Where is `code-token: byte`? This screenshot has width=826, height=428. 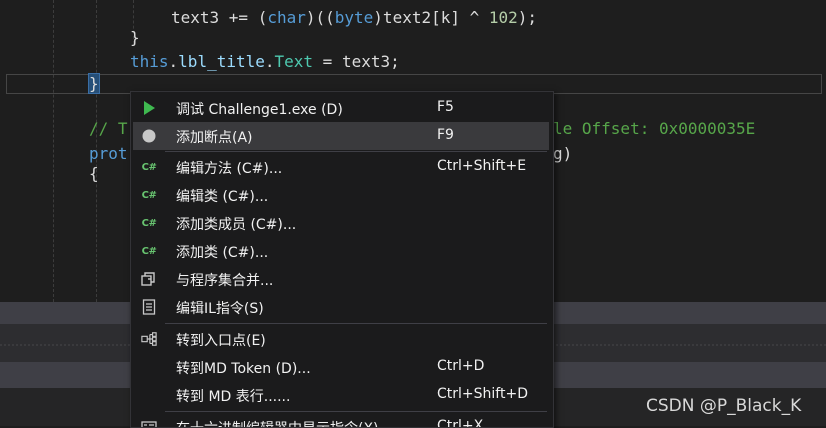 code-token: byte is located at coordinates (354, 17).